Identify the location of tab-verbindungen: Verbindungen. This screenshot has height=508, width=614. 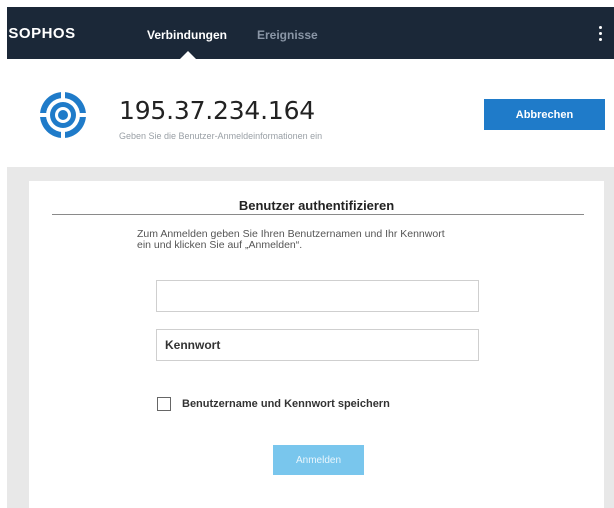
(187, 35).